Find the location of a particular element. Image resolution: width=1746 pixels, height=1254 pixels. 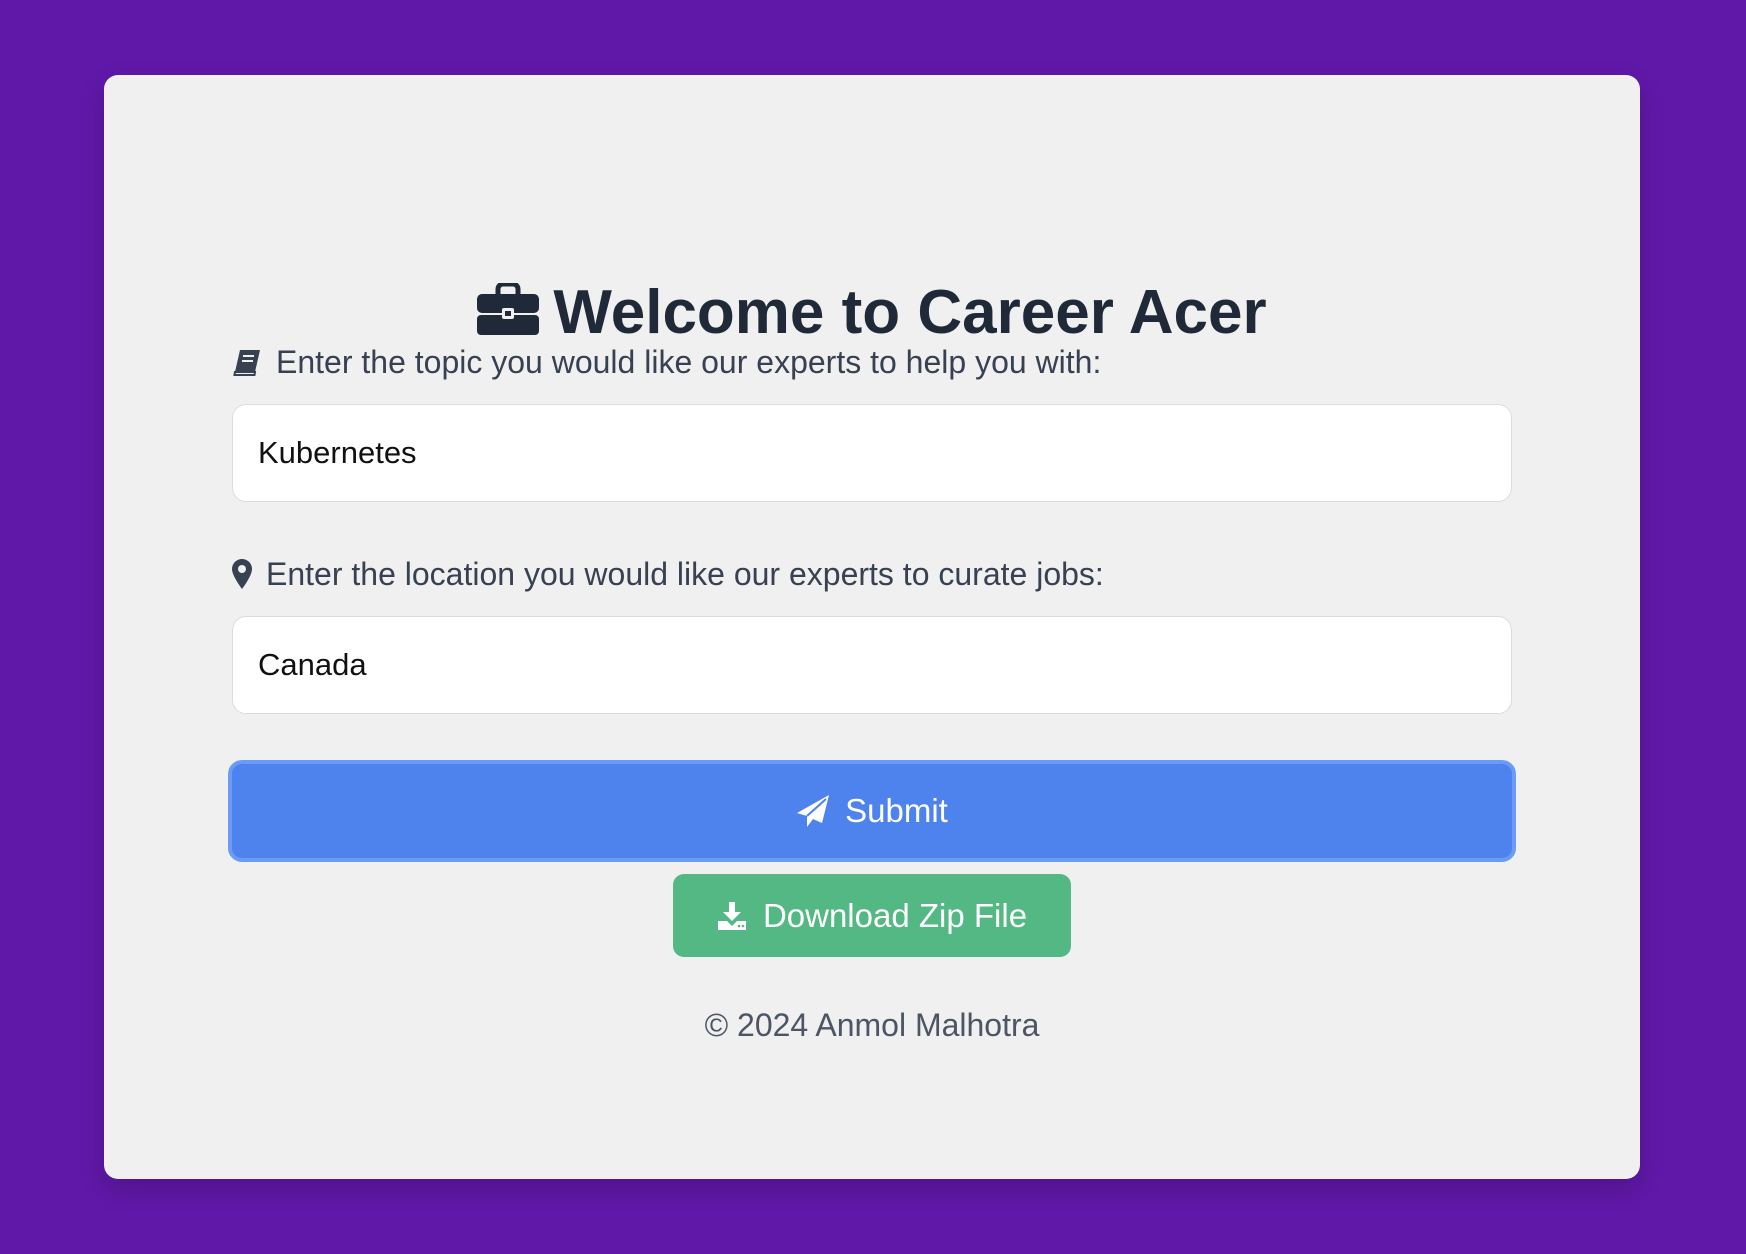

topic-input is located at coordinates (872, 453).